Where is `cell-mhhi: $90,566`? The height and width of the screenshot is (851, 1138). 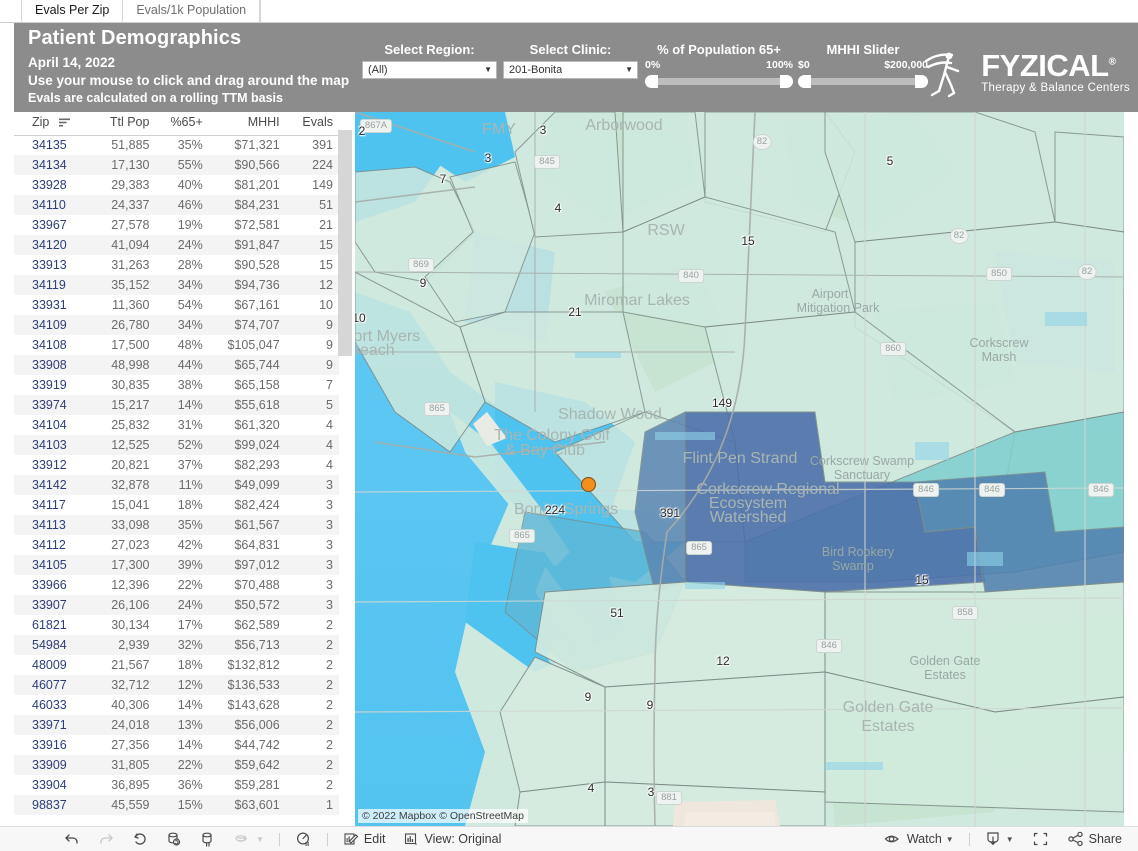
cell-mhhi: $90,566 is located at coordinates (247, 165).